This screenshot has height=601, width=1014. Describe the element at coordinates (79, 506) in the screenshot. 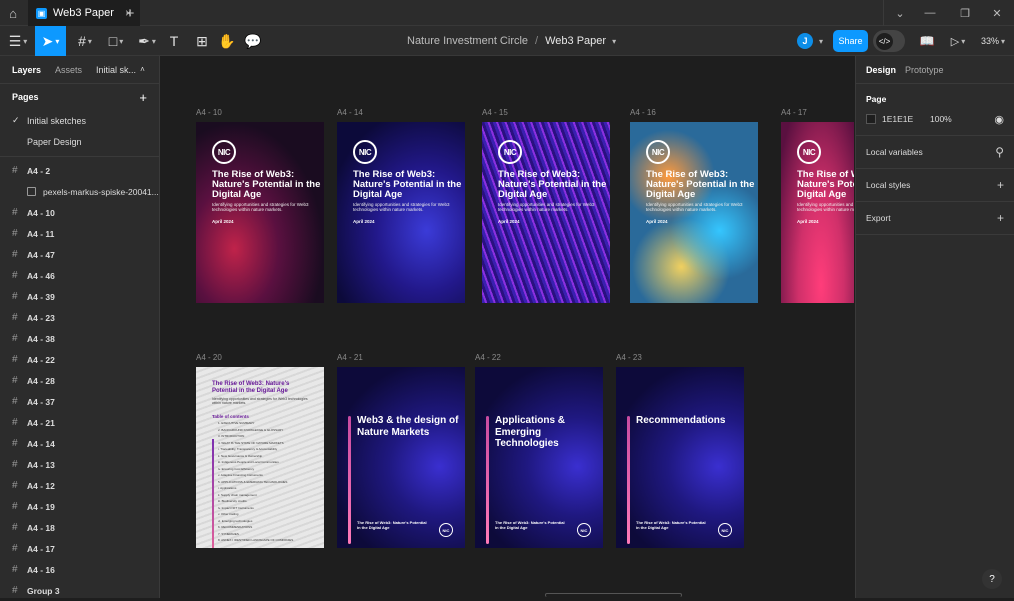

I see `layer-item: # A4 - 19` at that location.